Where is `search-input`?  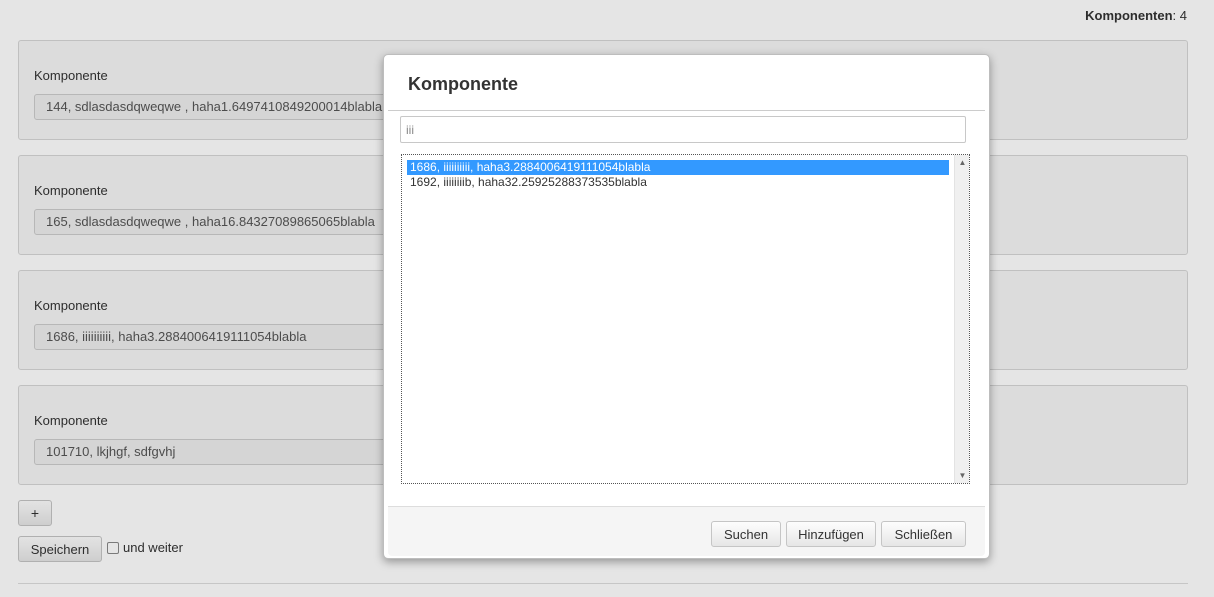
search-input is located at coordinates (683, 129).